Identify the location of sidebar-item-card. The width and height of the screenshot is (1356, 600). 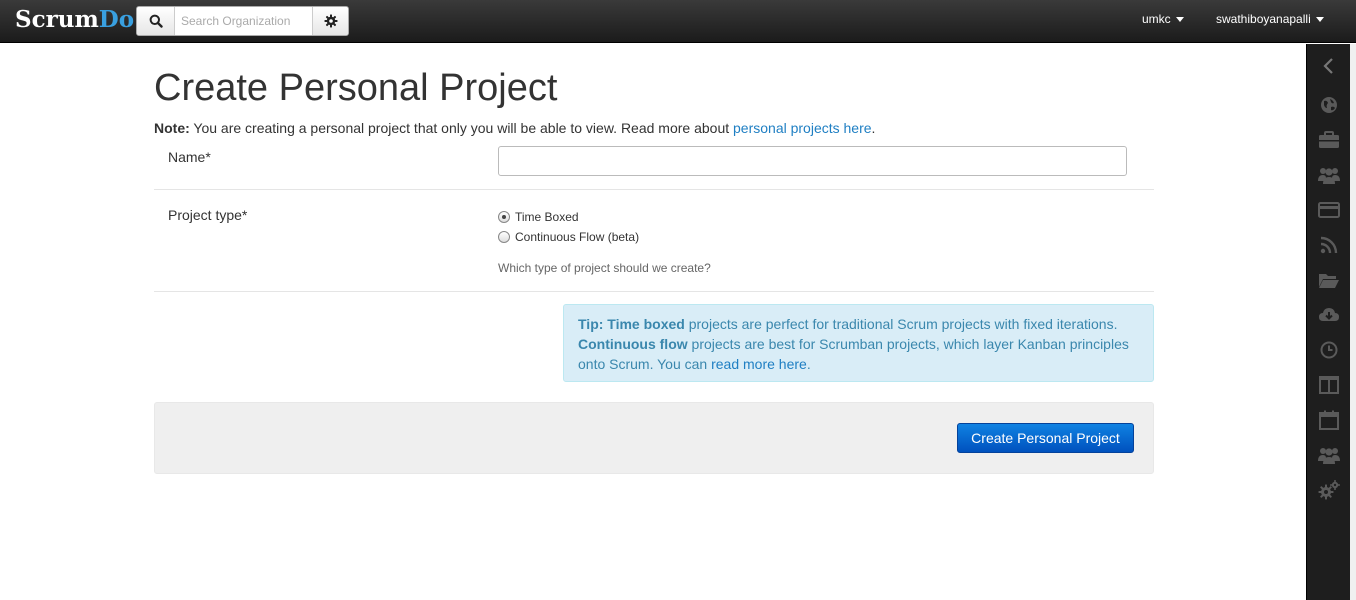
(1329, 210).